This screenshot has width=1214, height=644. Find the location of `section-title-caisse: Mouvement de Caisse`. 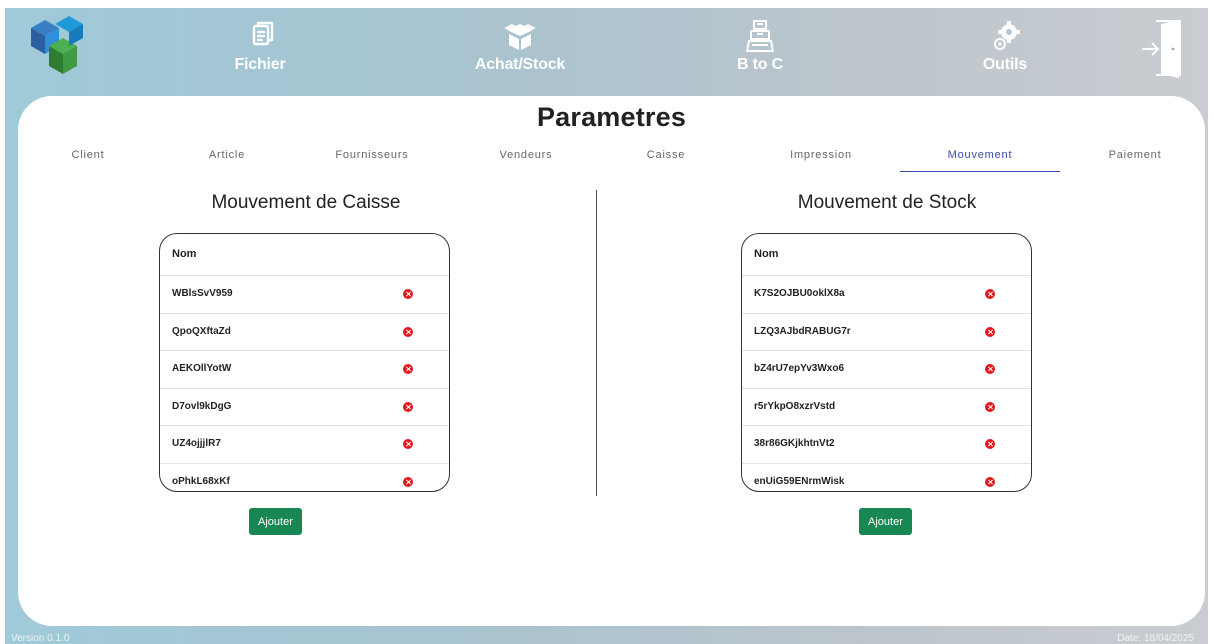

section-title-caisse: Mouvement de Caisse is located at coordinates (306, 202).